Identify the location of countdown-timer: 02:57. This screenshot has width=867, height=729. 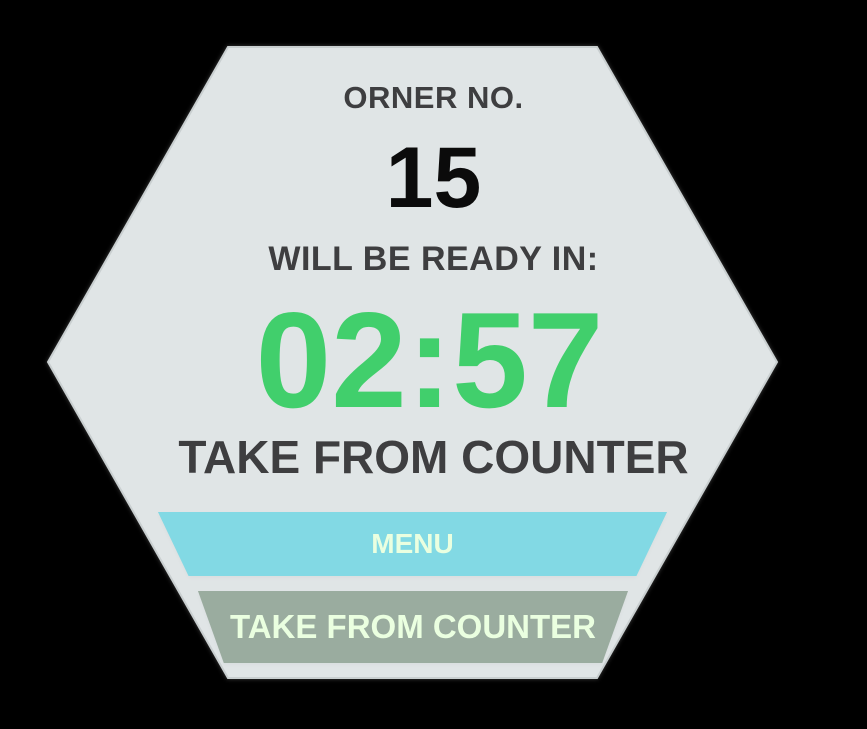
(429, 360).